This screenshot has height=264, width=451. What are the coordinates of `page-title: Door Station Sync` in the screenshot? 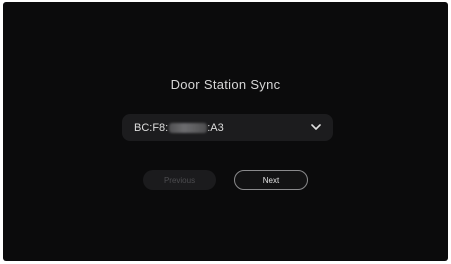 It's located at (225, 84).